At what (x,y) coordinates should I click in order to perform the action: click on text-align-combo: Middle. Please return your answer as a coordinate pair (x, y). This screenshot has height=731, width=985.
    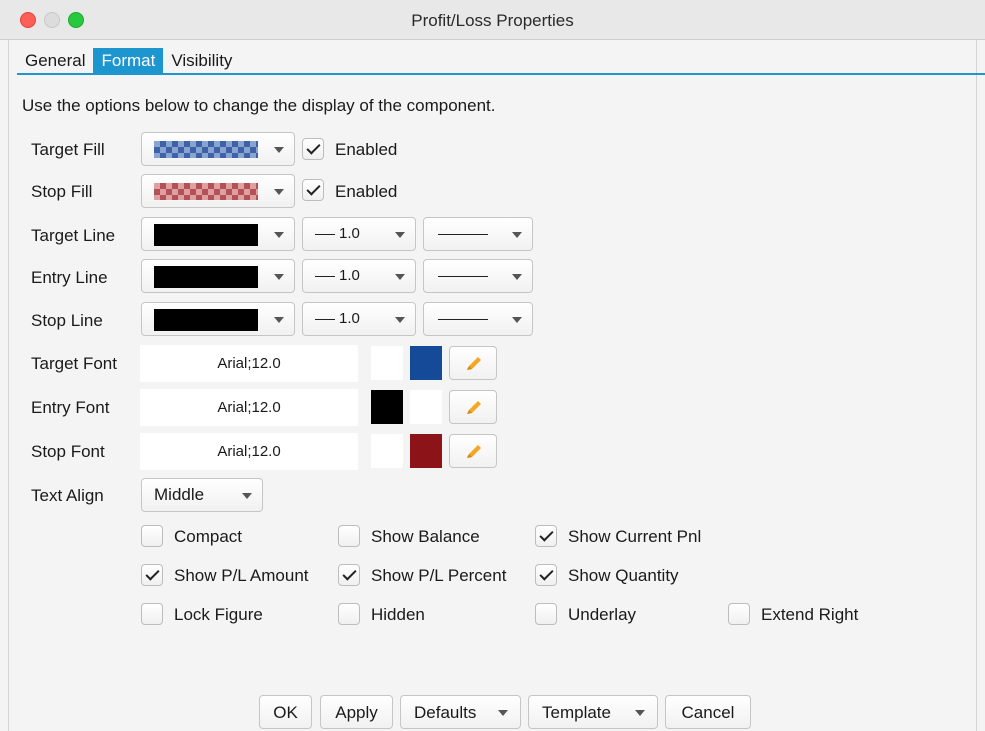
    Looking at the image, I should click on (202, 495).